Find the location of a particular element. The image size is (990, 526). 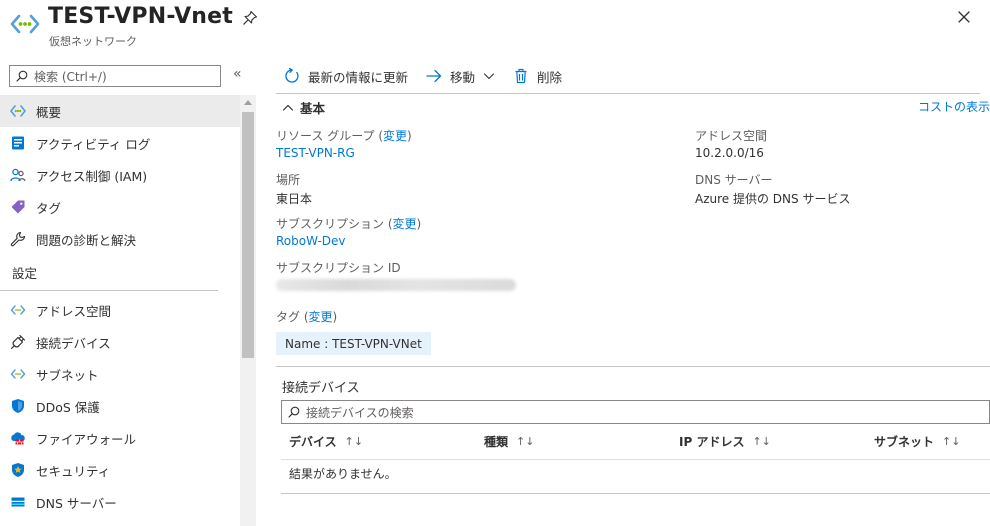

sidebar-search-input: 検索 (Ctrl+/) is located at coordinates (115, 76).